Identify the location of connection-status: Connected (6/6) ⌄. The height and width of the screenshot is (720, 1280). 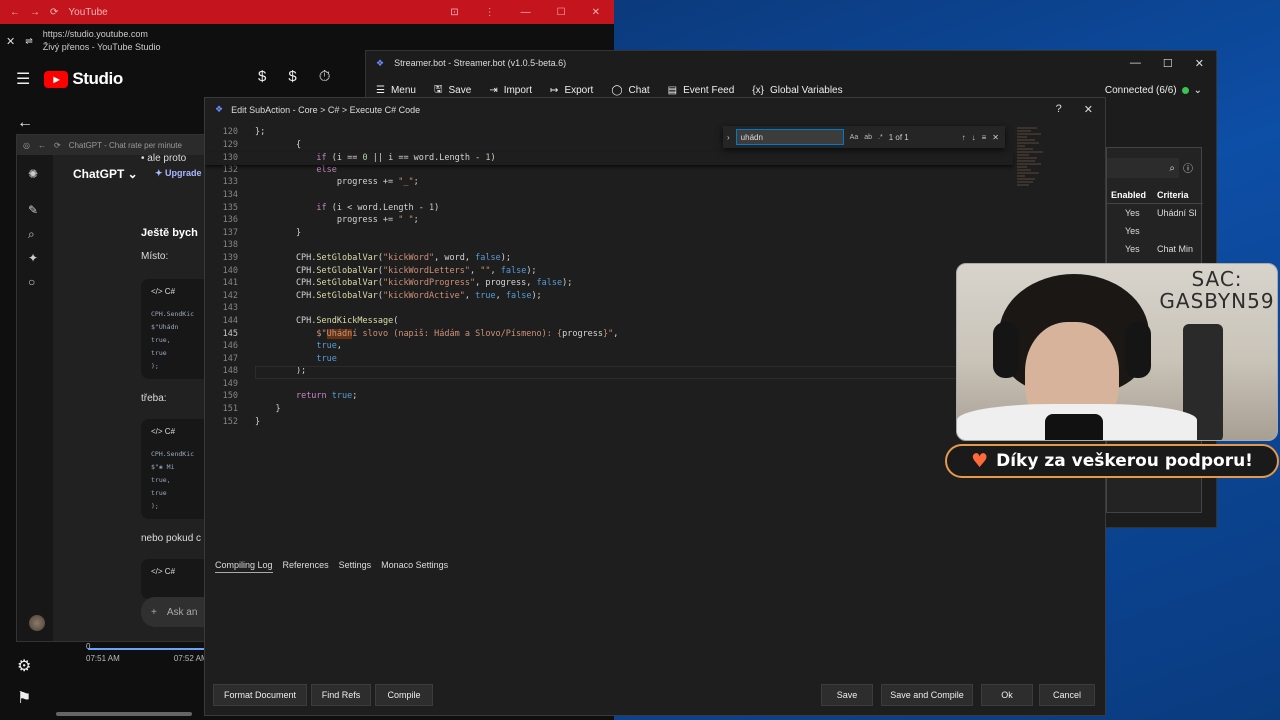
(1153, 90).